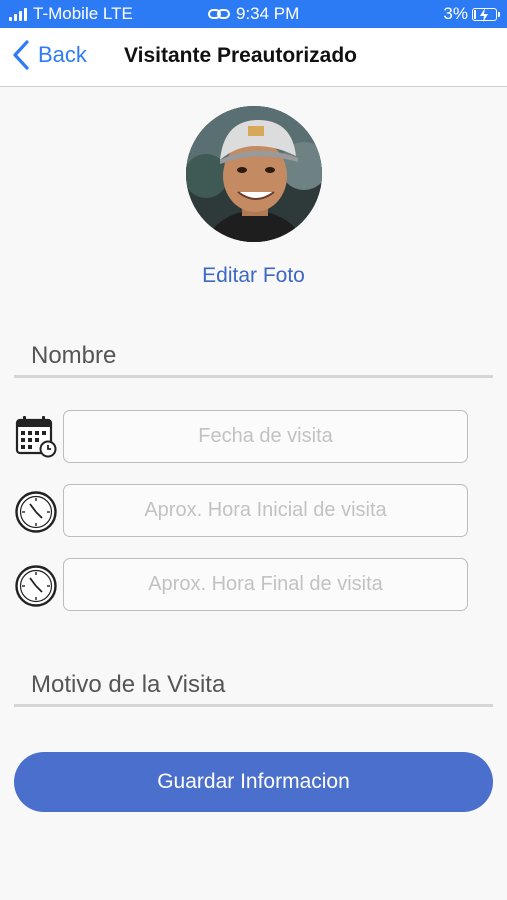  I want to click on profile-photo, so click(254, 174).